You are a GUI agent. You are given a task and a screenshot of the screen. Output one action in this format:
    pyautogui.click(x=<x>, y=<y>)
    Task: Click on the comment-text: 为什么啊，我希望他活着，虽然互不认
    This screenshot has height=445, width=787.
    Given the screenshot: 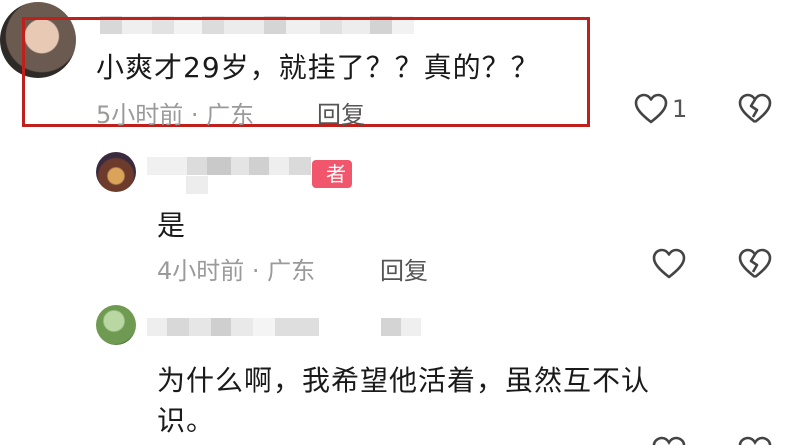 What is the action you would take?
    pyautogui.click(x=404, y=380)
    